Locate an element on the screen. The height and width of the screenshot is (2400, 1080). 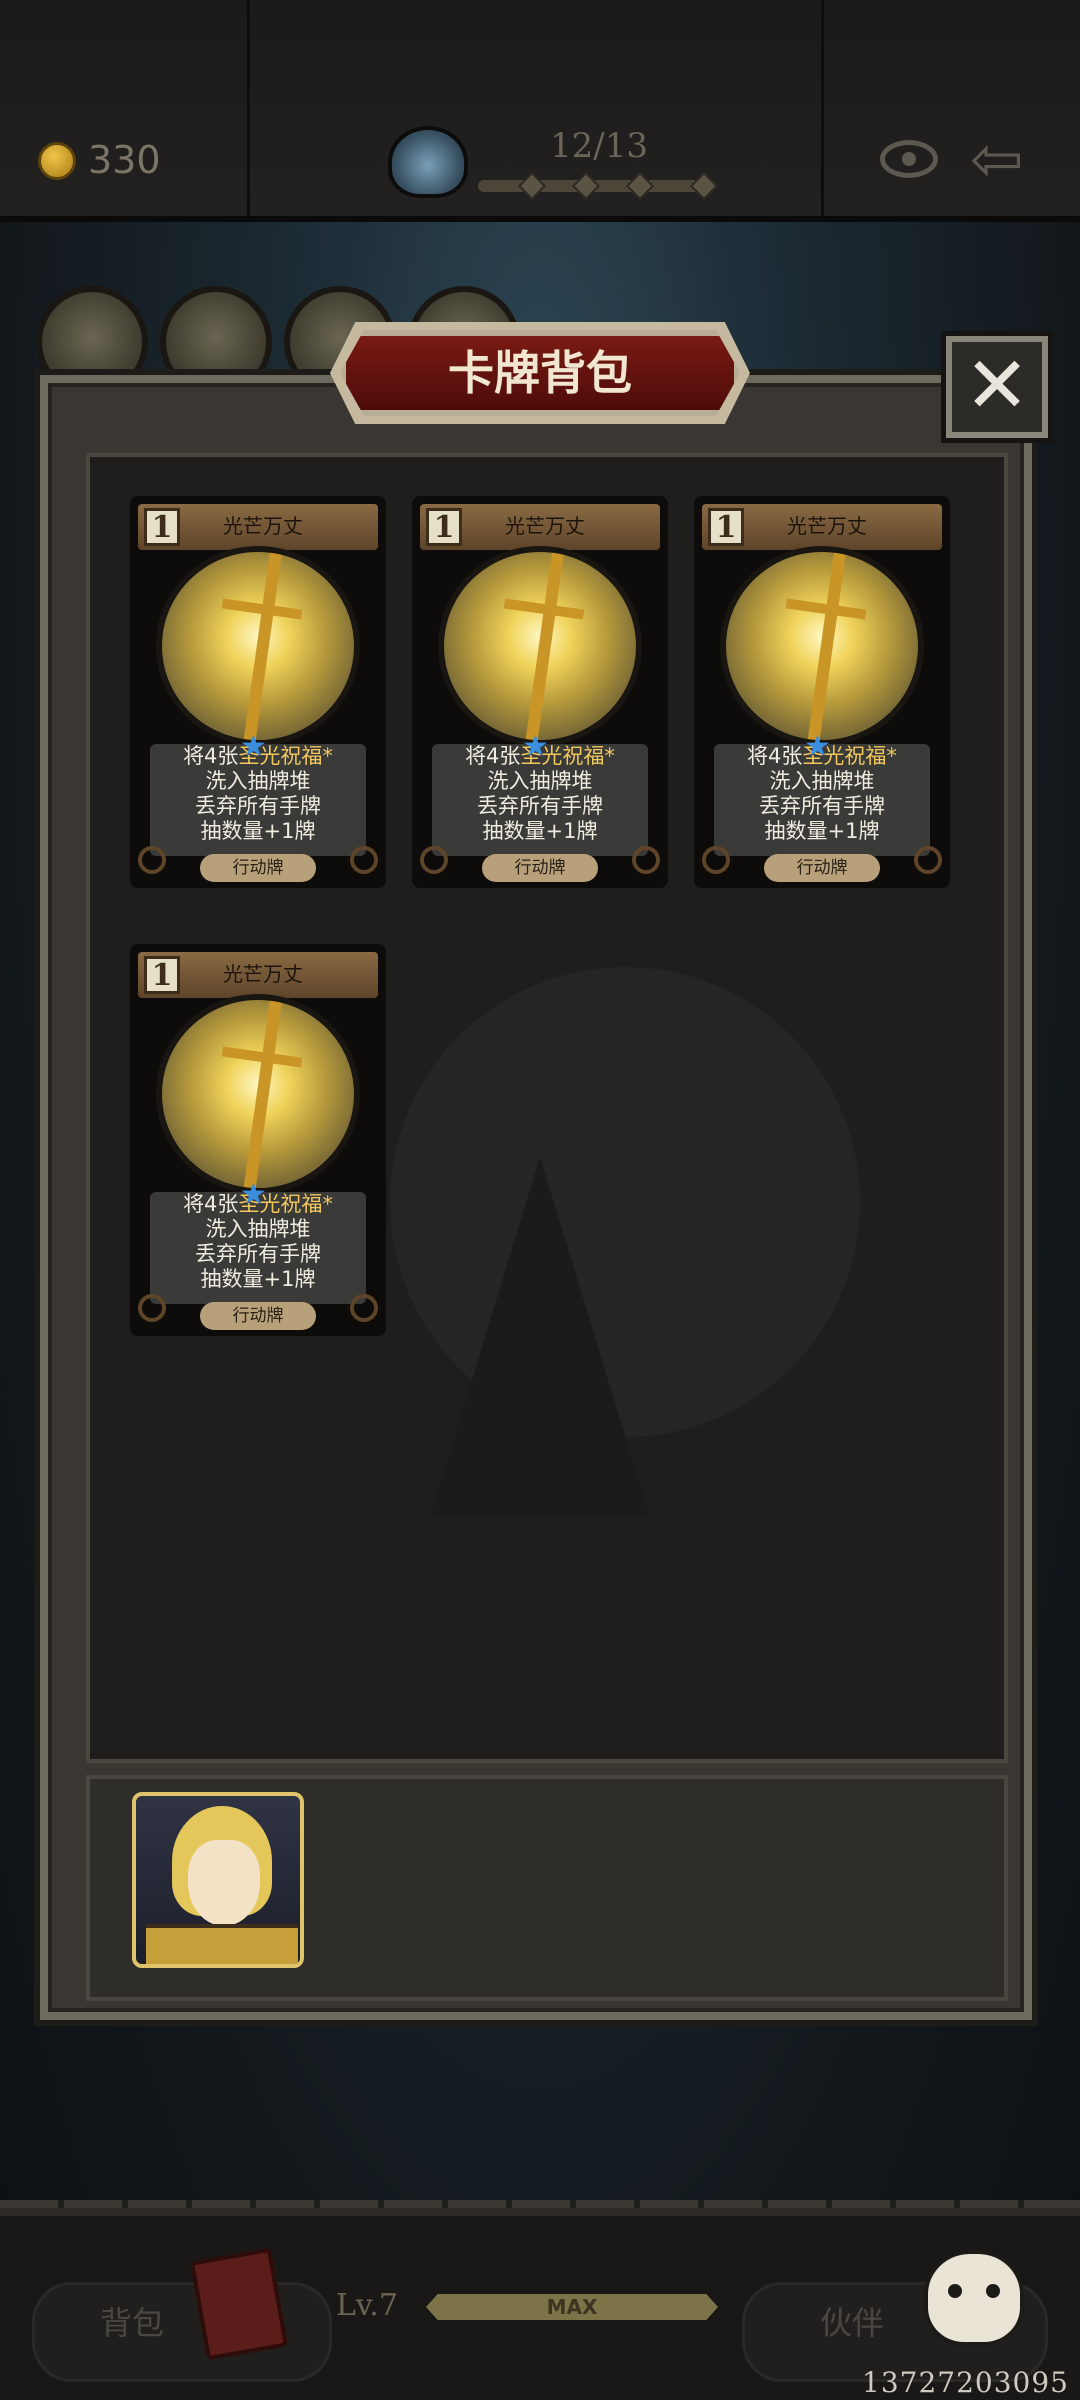
partner-label: 伙伴 is located at coordinates (852, 2323).